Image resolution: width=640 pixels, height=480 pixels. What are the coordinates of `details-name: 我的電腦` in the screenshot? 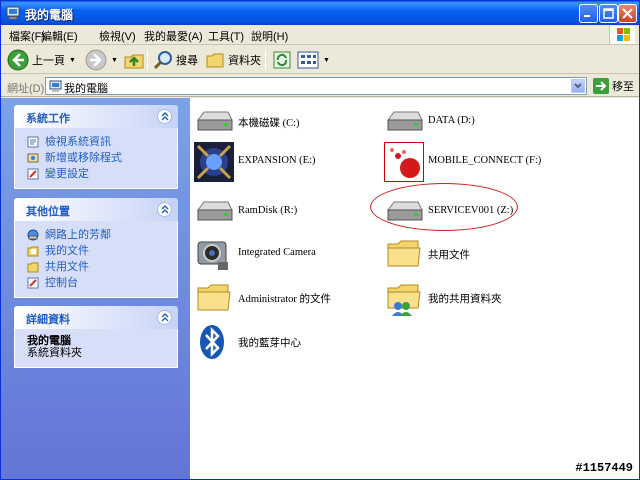 It's located at (49, 341).